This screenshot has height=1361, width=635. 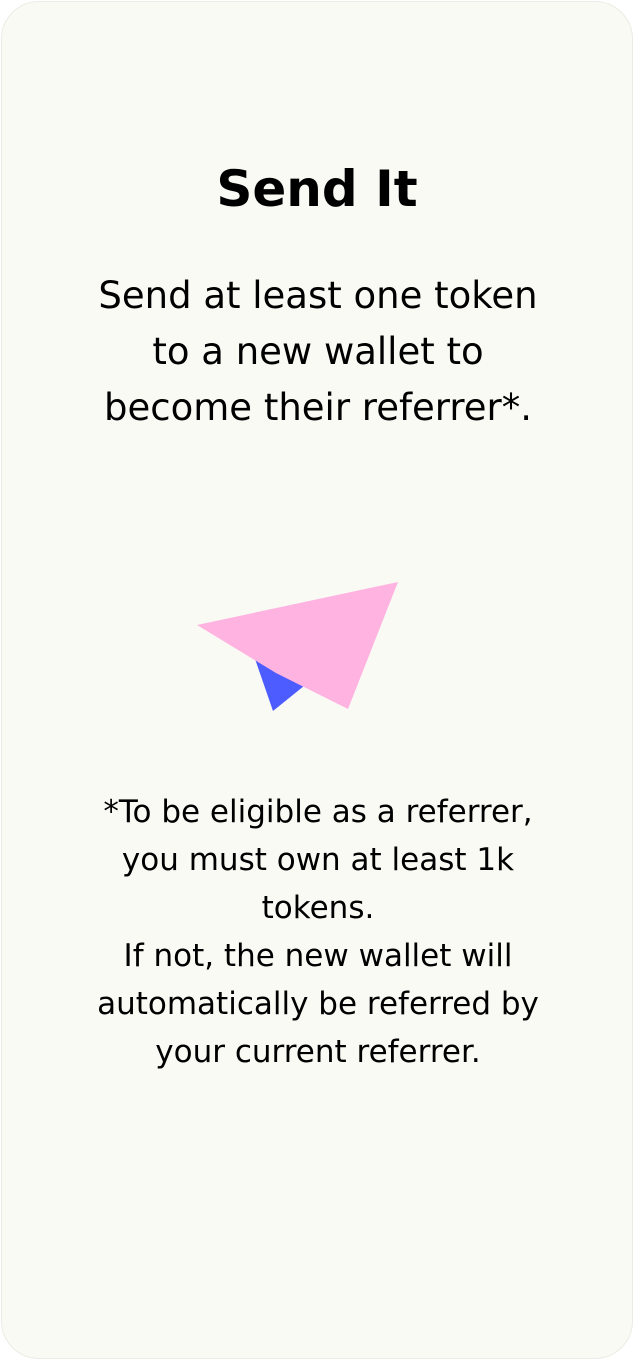 What do you see at coordinates (317, 189) in the screenshot?
I see `card-title: Send It` at bounding box center [317, 189].